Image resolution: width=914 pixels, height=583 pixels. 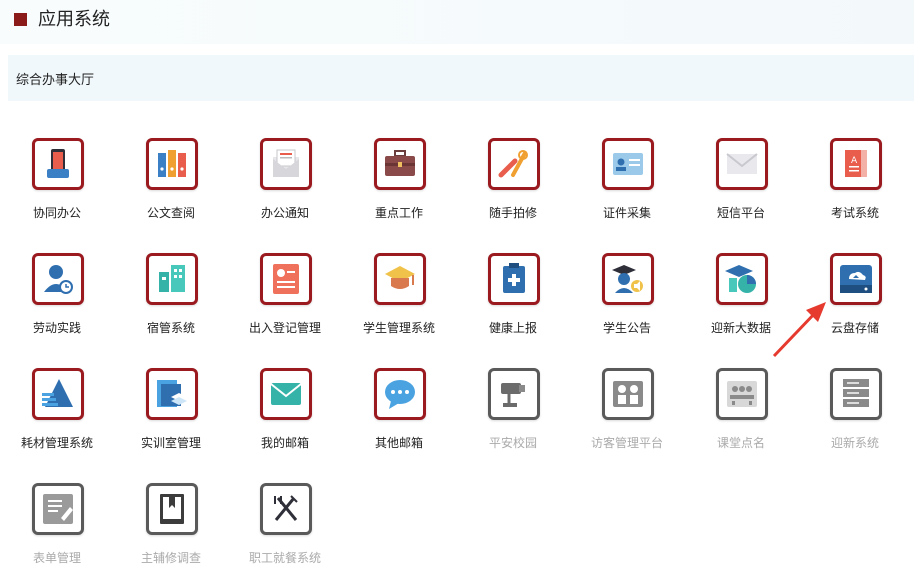 I want to click on app-tile: 主辅修调查, so click(x=171, y=533).